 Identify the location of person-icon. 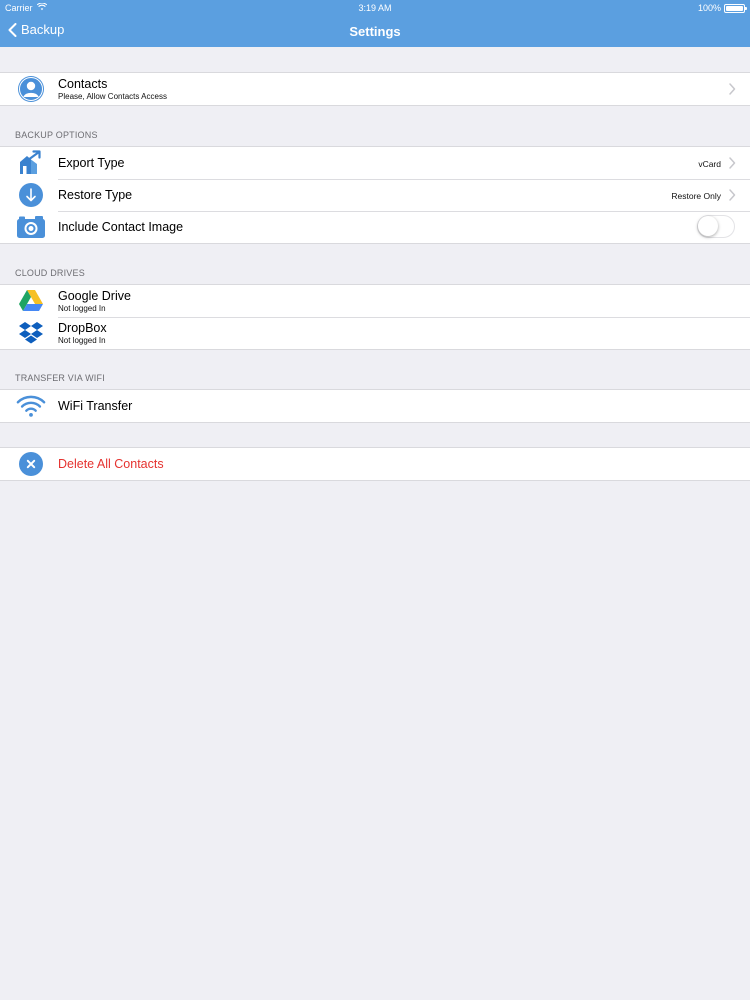
(31, 89).